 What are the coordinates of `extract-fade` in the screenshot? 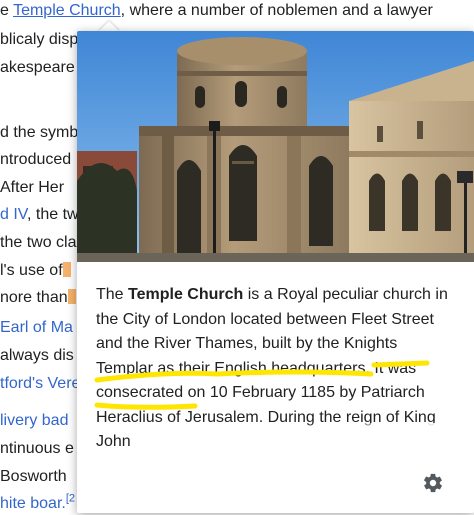 It's located at (275, 440).